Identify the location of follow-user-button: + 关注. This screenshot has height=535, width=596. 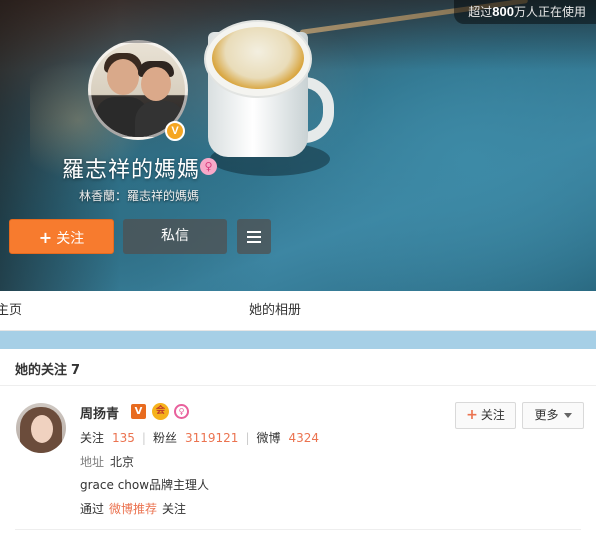
(485, 415).